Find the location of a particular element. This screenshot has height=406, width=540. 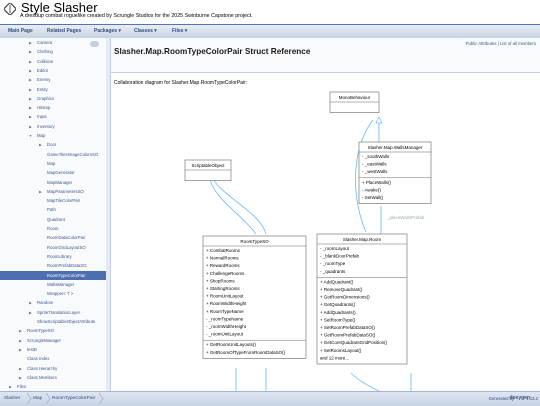

tree-item: Quadrant is located at coordinates (53, 219).